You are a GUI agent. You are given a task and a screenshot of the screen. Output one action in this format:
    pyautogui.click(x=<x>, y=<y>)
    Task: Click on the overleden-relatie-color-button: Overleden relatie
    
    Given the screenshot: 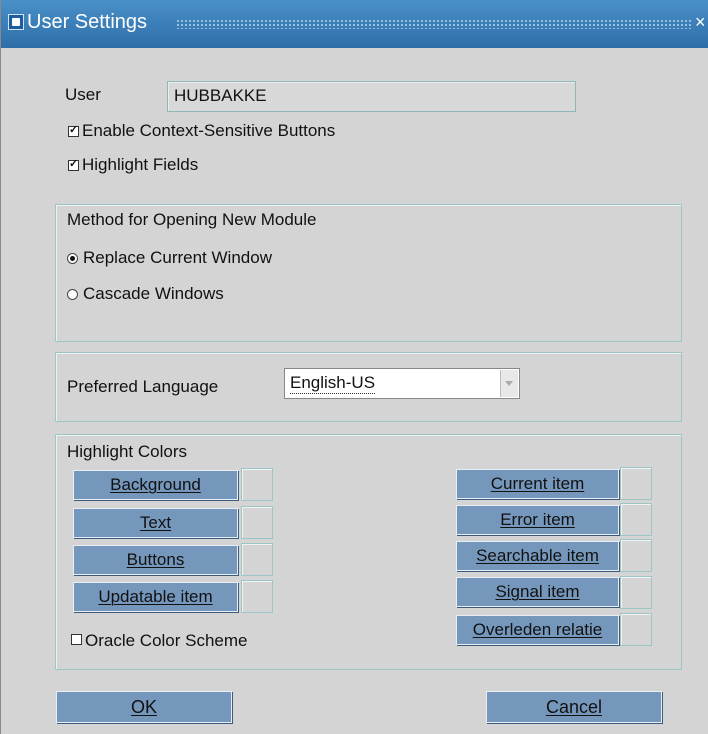 What is the action you would take?
    pyautogui.click(x=537, y=630)
    